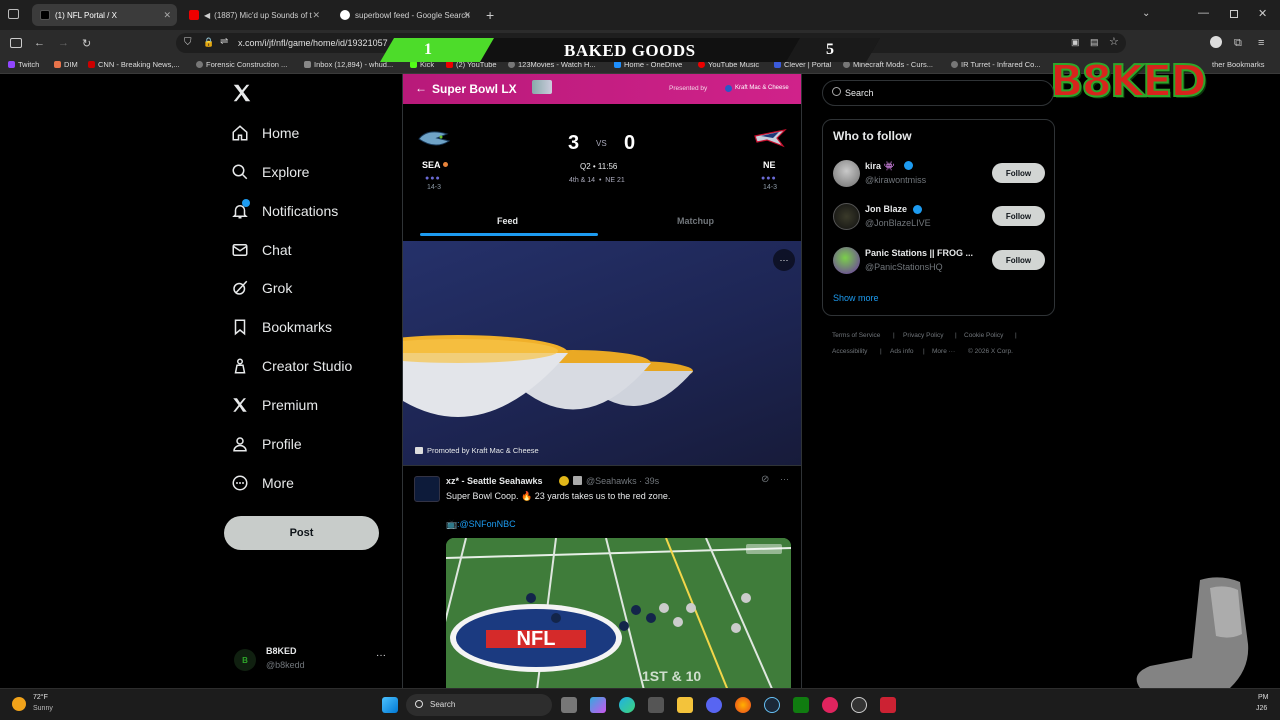  I want to click on post-button: Post, so click(301, 533).